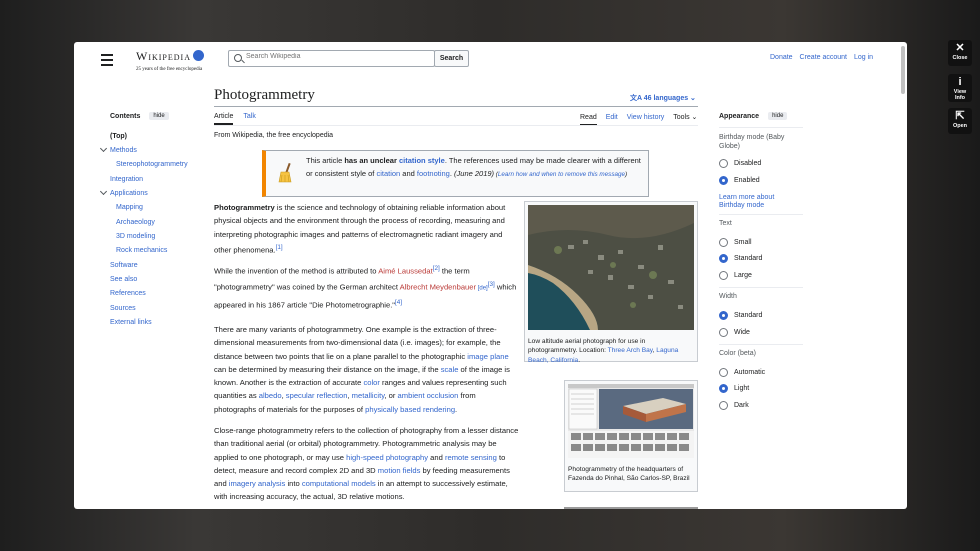 This screenshot has width=980, height=551. I want to click on remote-sensing-link: remote sensing, so click(471, 457).